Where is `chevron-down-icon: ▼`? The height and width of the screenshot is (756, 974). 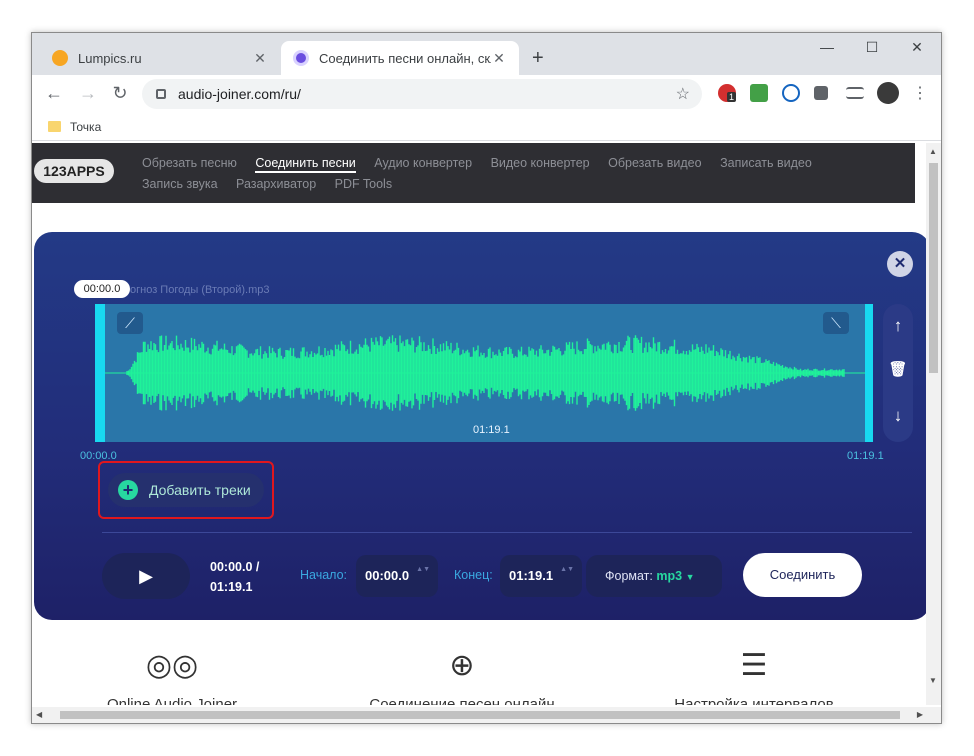 chevron-down-icon: ▼ is located at coordinates (690, 577).